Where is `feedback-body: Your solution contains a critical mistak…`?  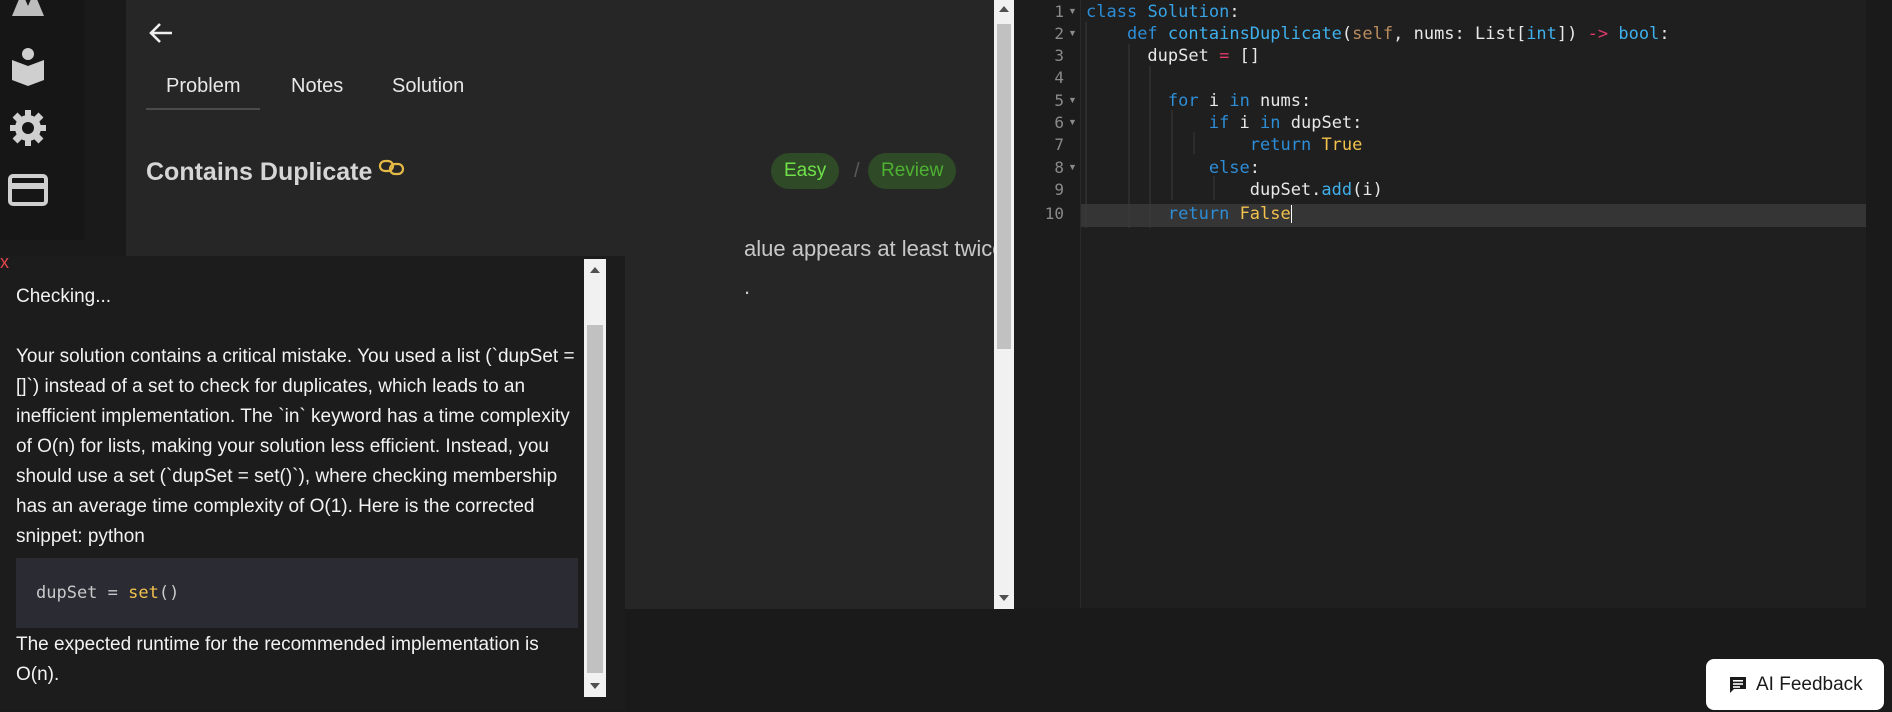
feedback-body: Your solution contains a critical mistak… is located at coordinates (295, 446).